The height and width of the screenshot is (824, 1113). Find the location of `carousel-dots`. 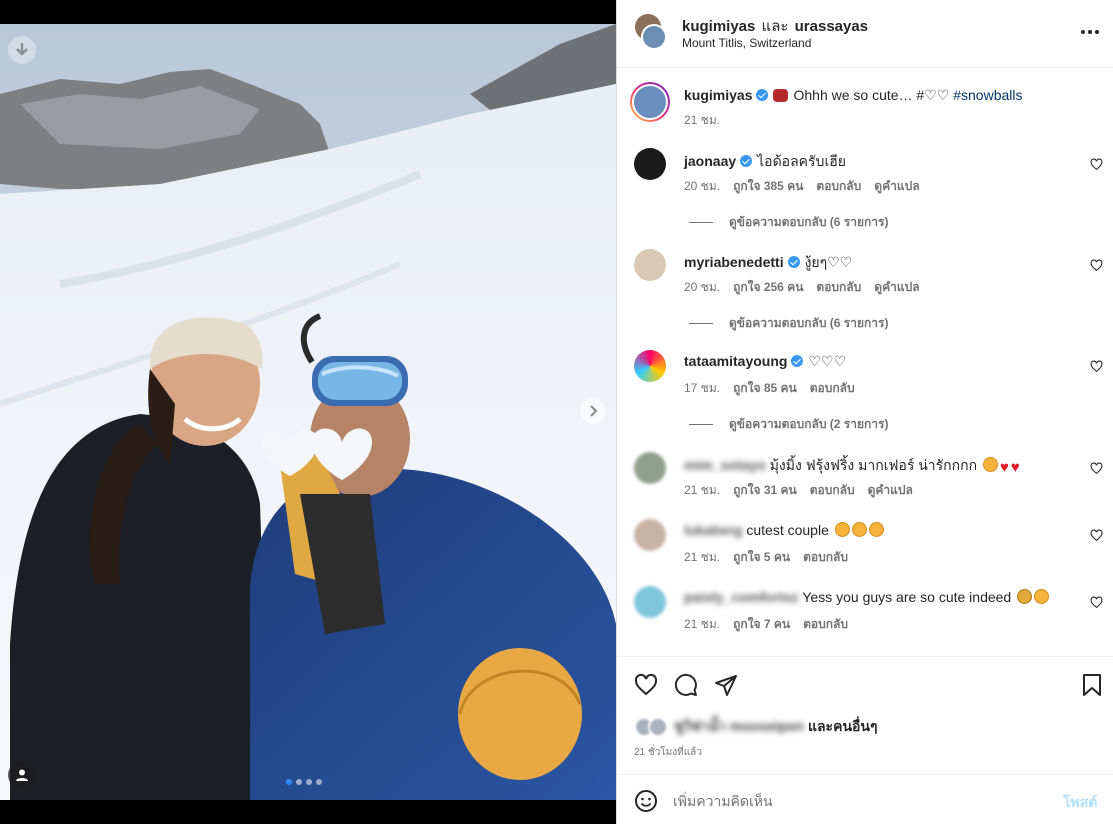

carousel-dots is located at coordinates (304, 782).